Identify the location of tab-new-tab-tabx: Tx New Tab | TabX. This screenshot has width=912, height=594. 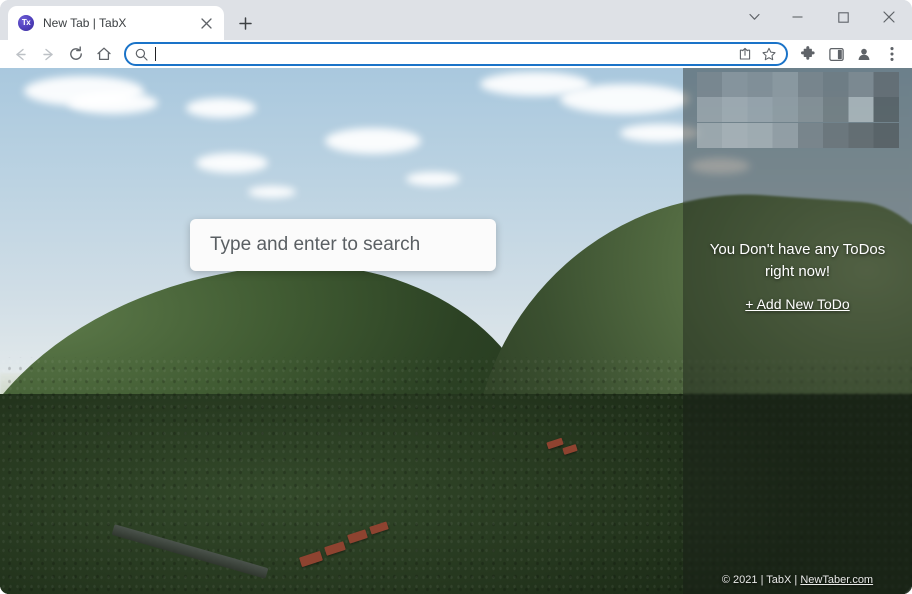
(116, 23).